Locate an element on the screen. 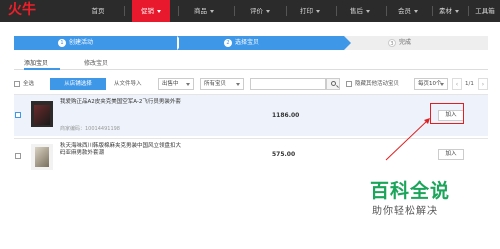 This screenshot has width=500, height=249. step-label: 创建活动 is located at coordinates (81, 42).